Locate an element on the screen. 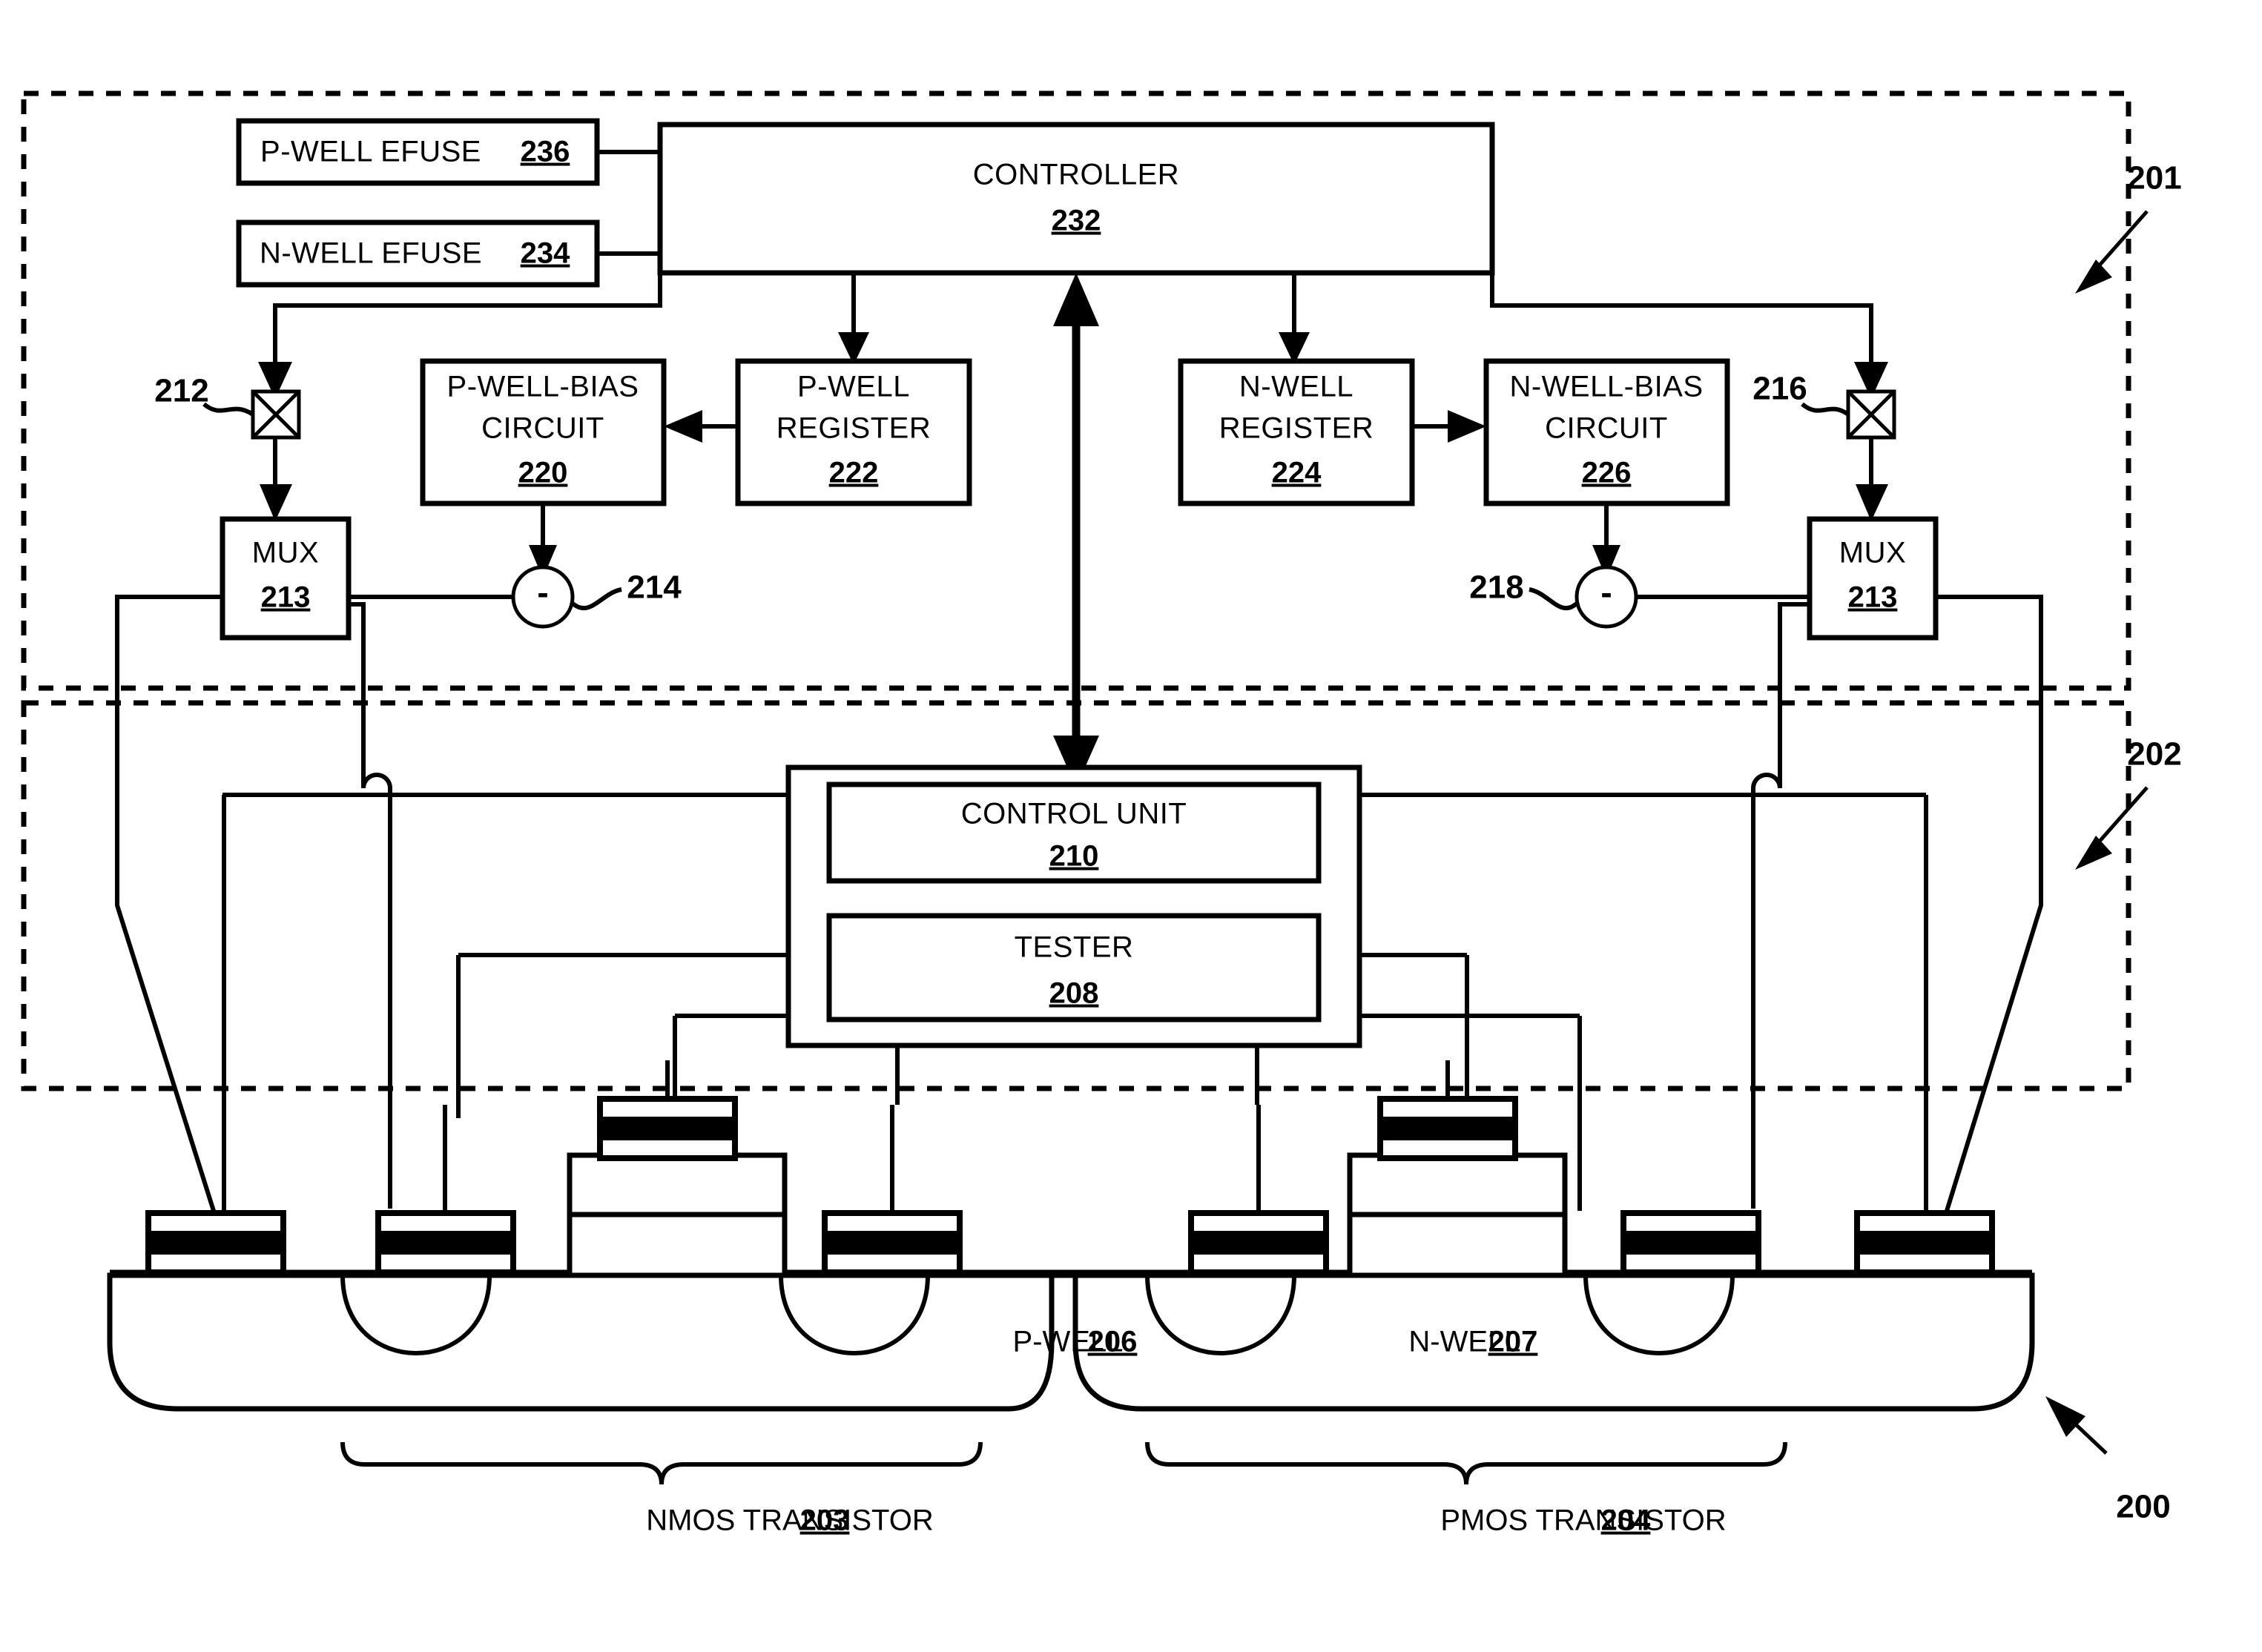  control-unit-num: 210 is located at coordinates (1074, 857).